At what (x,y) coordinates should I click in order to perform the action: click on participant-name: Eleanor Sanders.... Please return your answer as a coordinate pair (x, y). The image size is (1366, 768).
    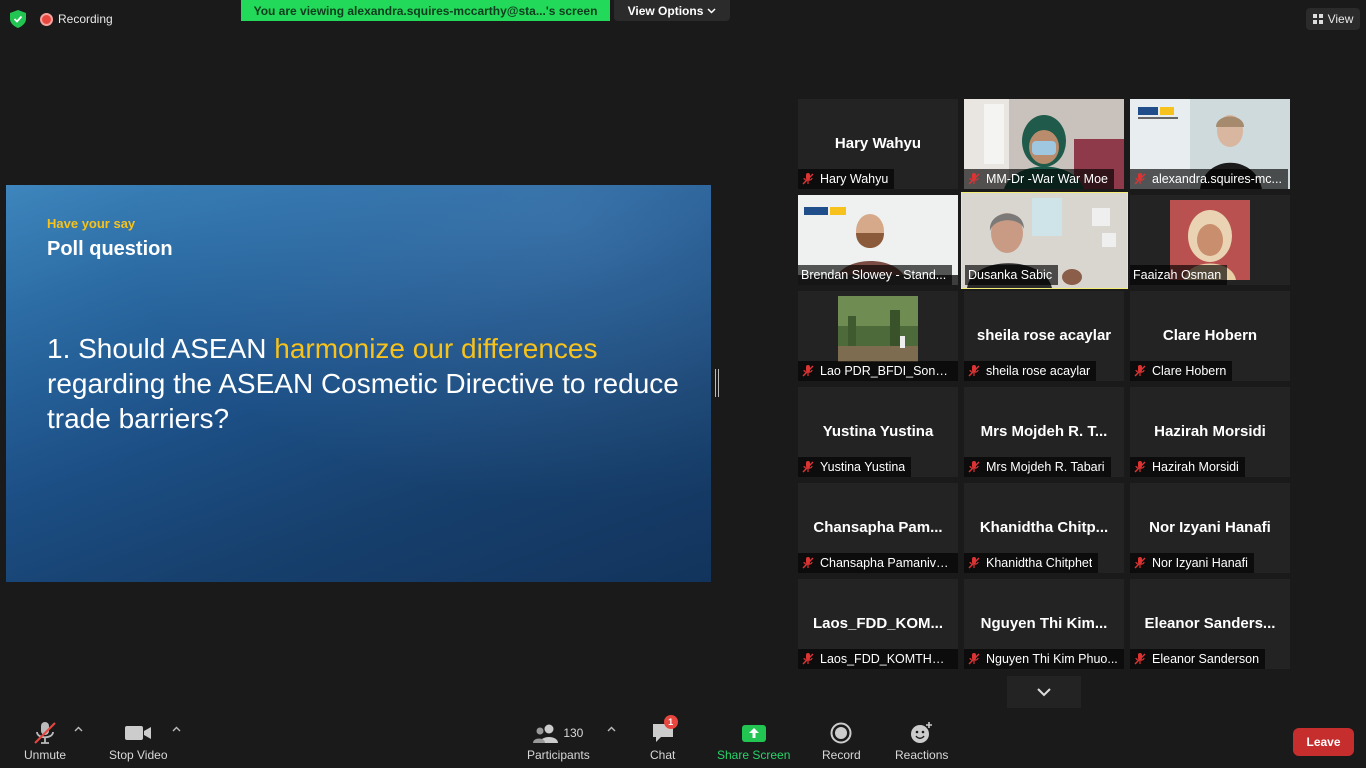
    Looking at the image, I should click on (1210, 623).